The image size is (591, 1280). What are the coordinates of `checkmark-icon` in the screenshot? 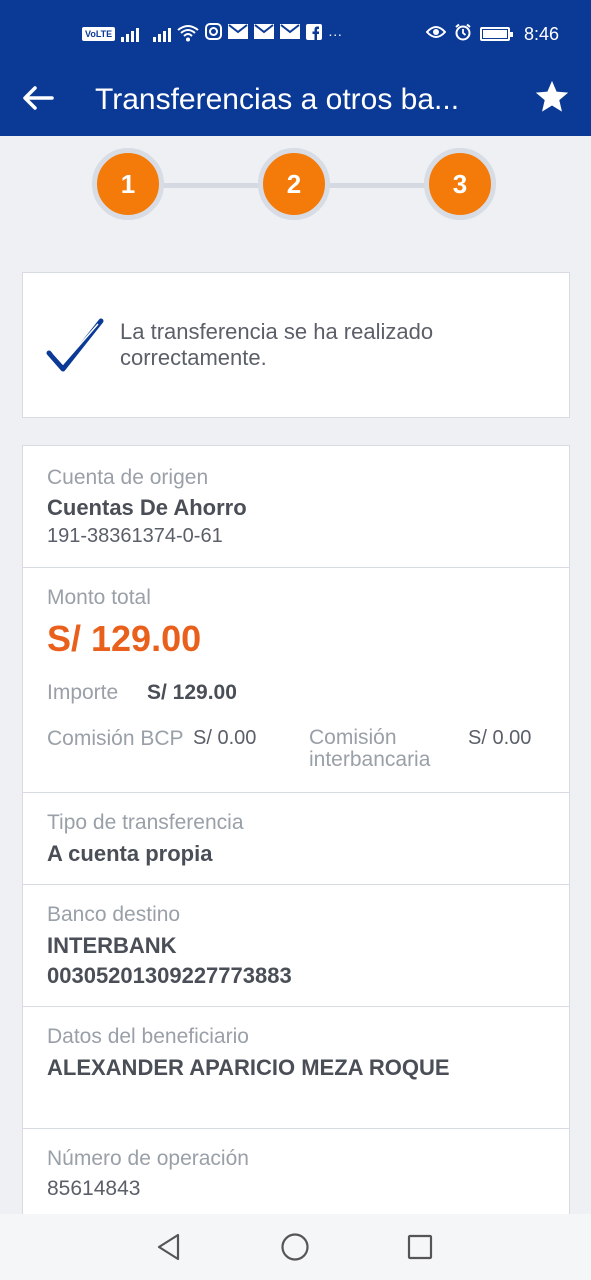 It's located at (75, 345).